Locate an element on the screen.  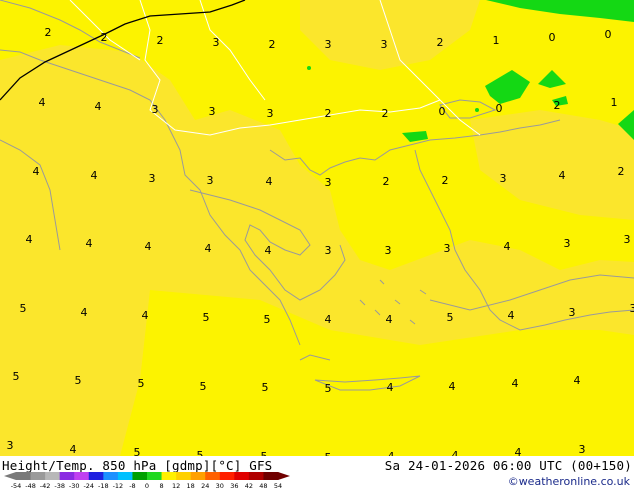
scale-tick-label: -54 is located at coordinates (16, 486).